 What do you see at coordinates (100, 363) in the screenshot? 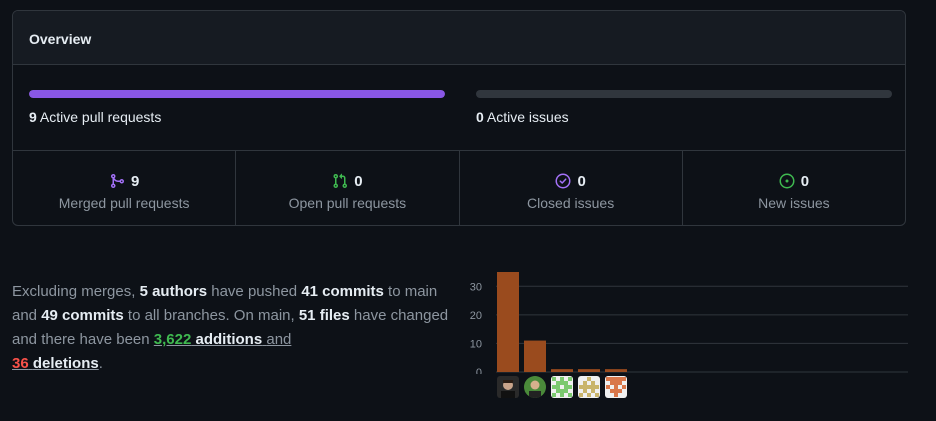
I see `summary-end: .` at bounding box center [100, 363].